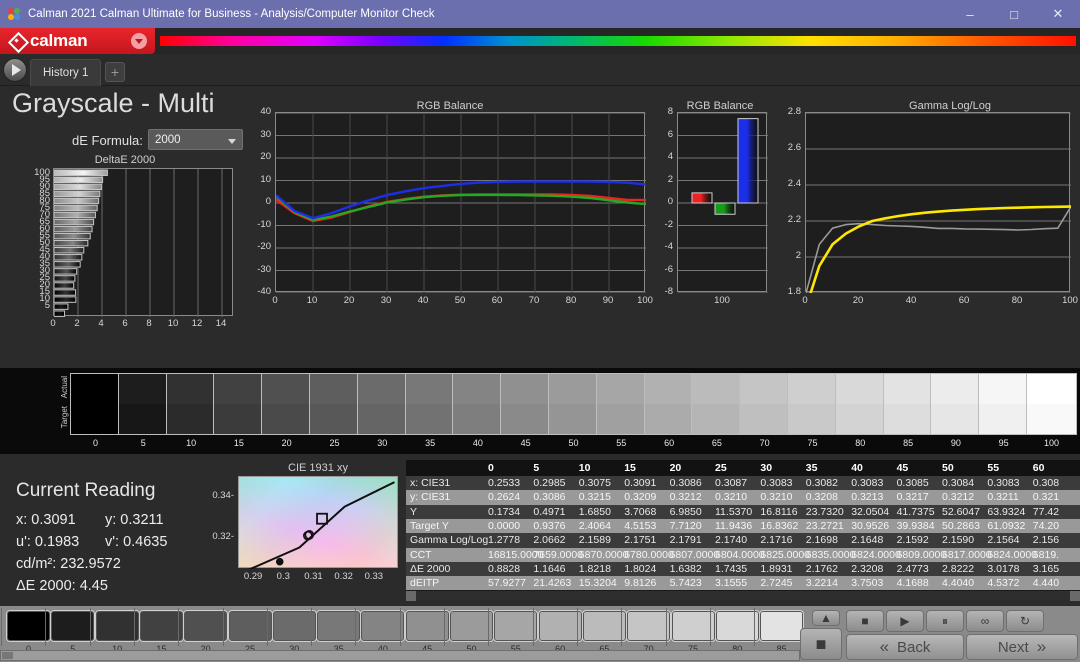 Image resolution: width=1080 pixels, height=662 pixels. Describe the element at coordinates (125, 160) in the screenshot. I see `chart-title-deltae: DeltaE 2000` at that location.